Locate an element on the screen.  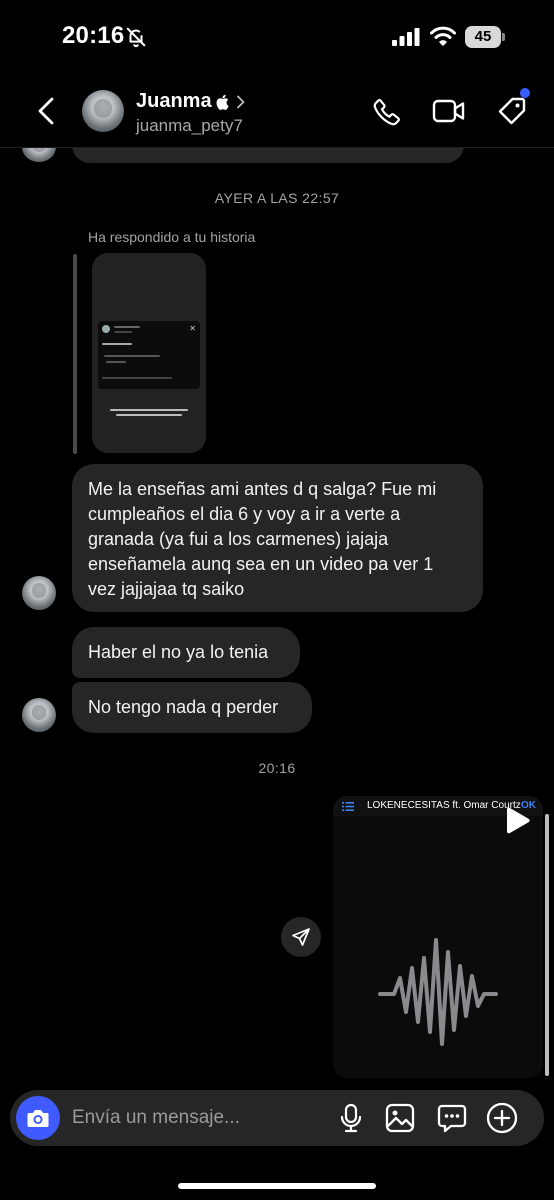
play-icon is located at coordinates (517, 822).